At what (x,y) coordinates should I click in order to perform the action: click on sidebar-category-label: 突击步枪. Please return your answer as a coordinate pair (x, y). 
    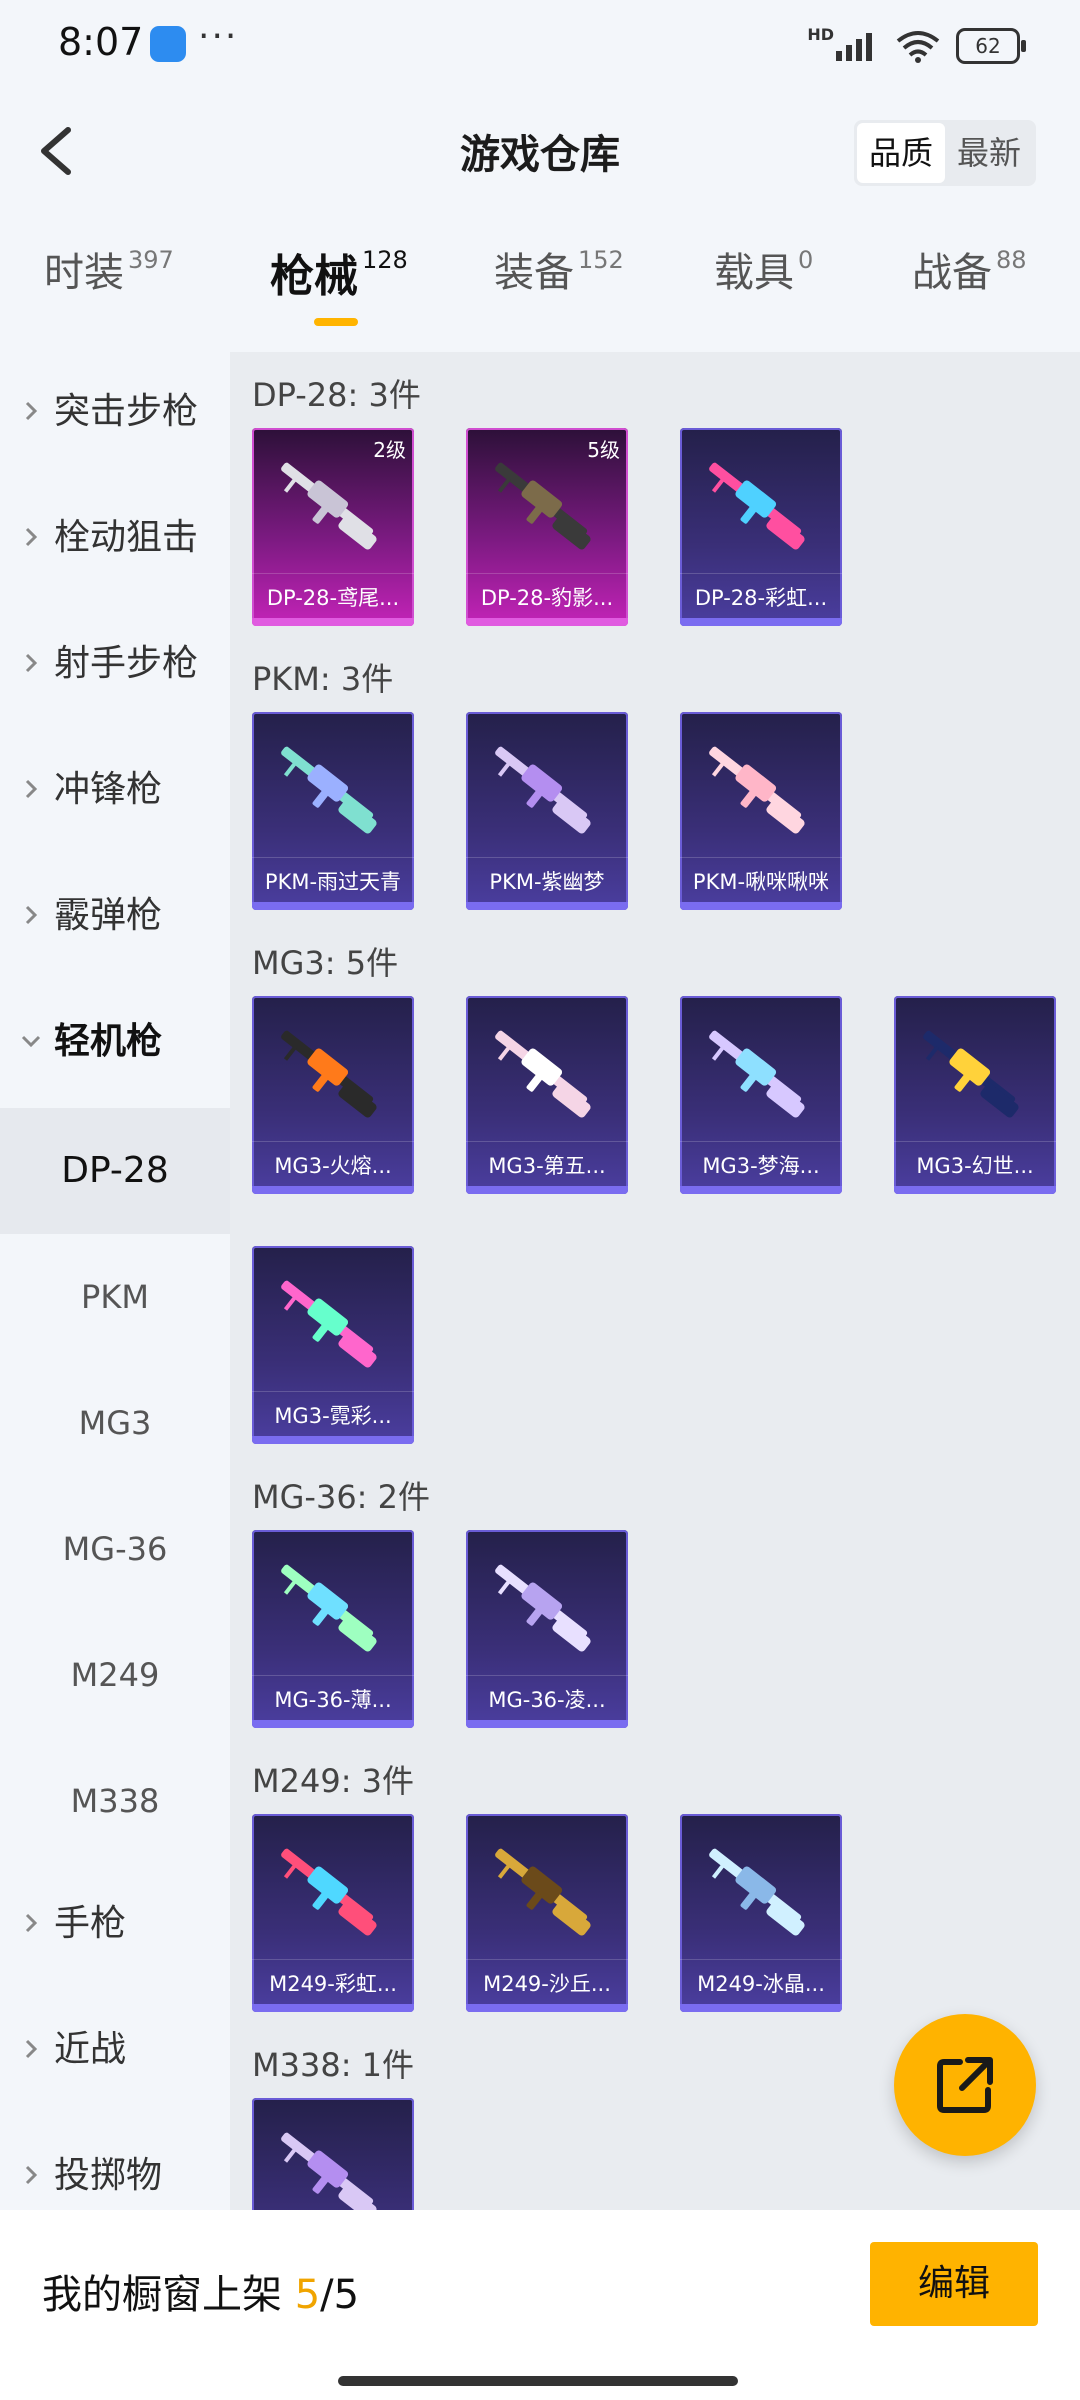
    Looking at the image, I should click on (126, 411).